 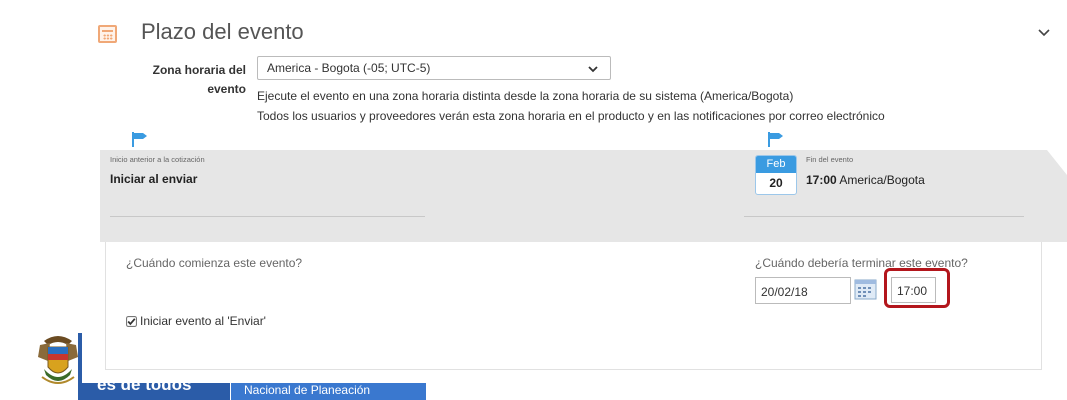 I want to click on start-on-send-checkbox, so click(x=131, y=321).